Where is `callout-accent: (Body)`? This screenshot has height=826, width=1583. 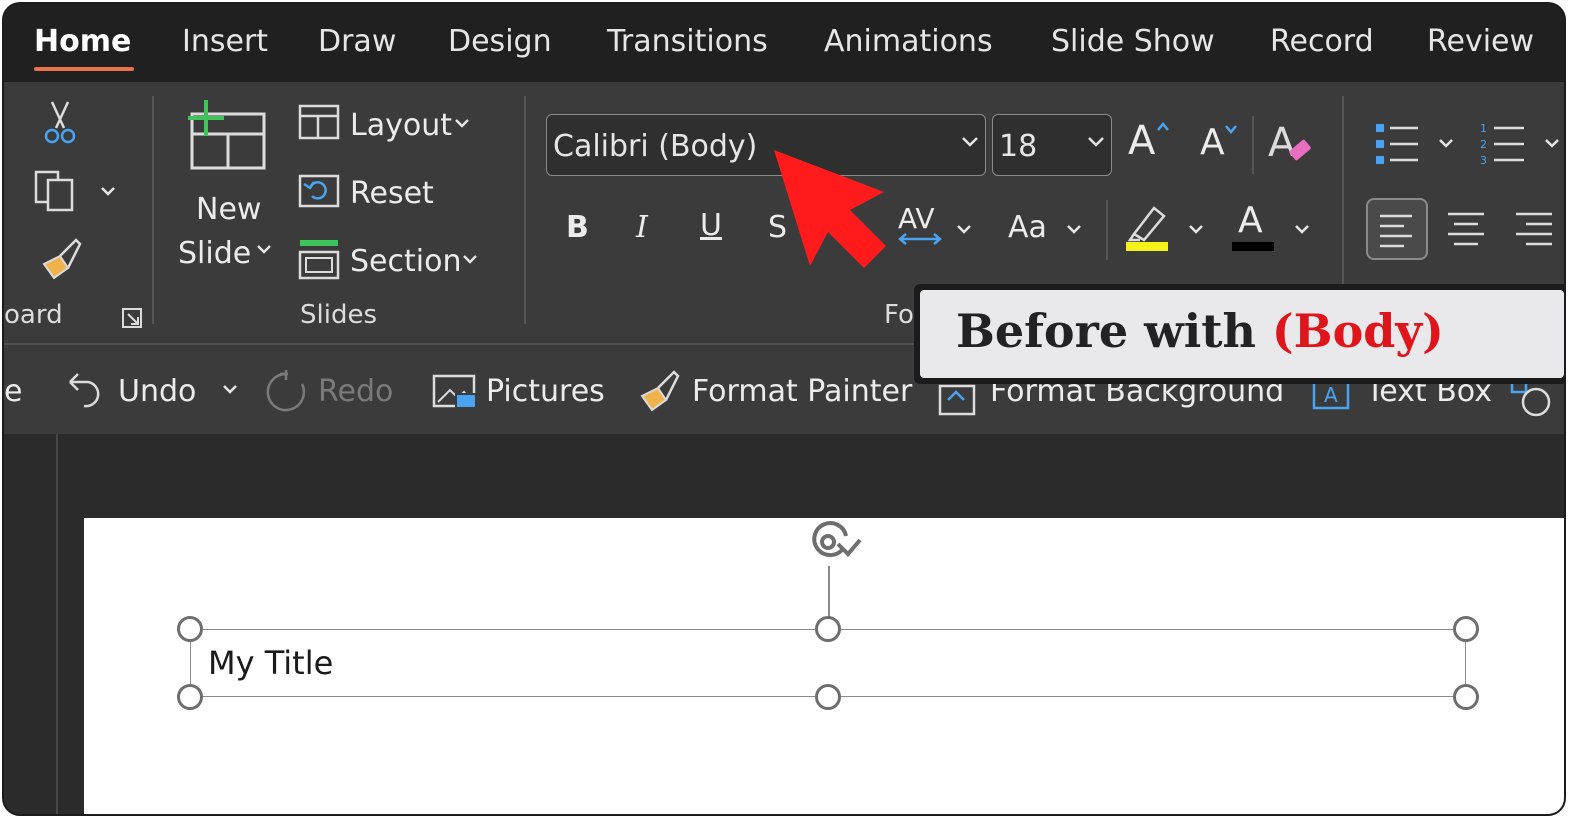 callout-accent: (Body) is located at coordinates (1357, 331).